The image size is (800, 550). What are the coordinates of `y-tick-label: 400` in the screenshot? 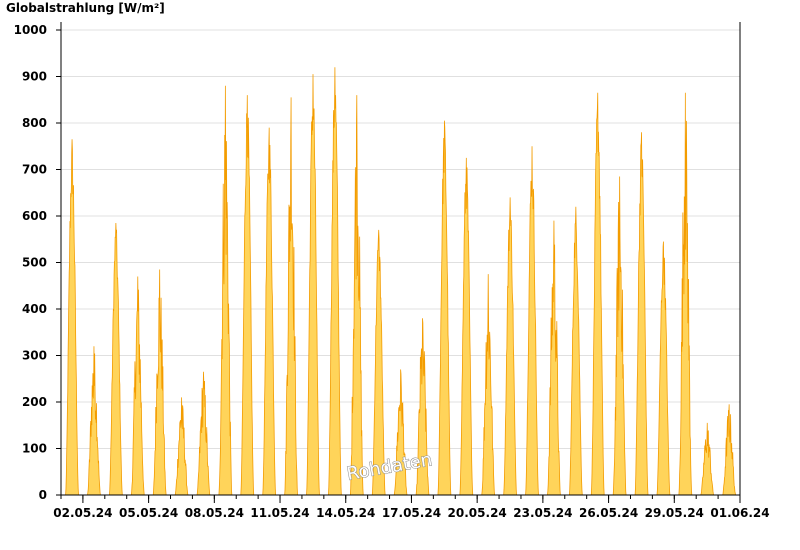 It's located at (34, 309).